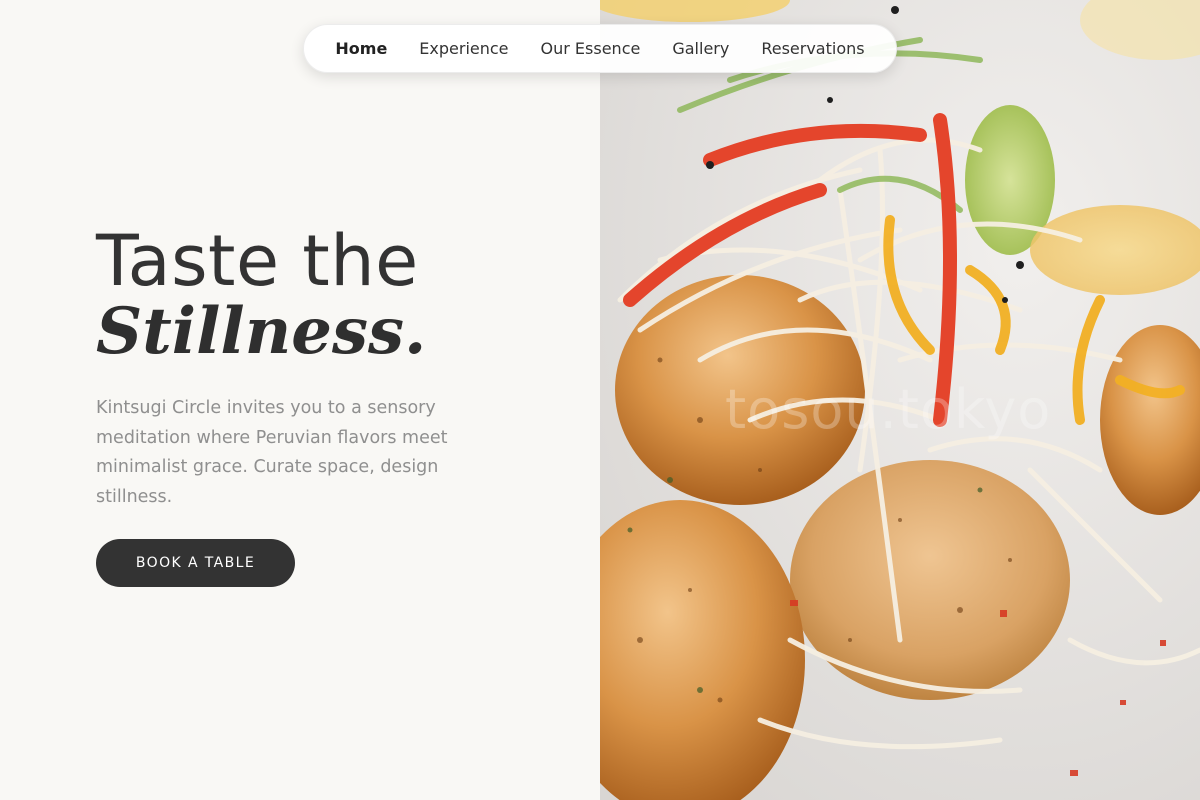  I want to click on hero-title: Taste the Stillness., so click(261, 295).